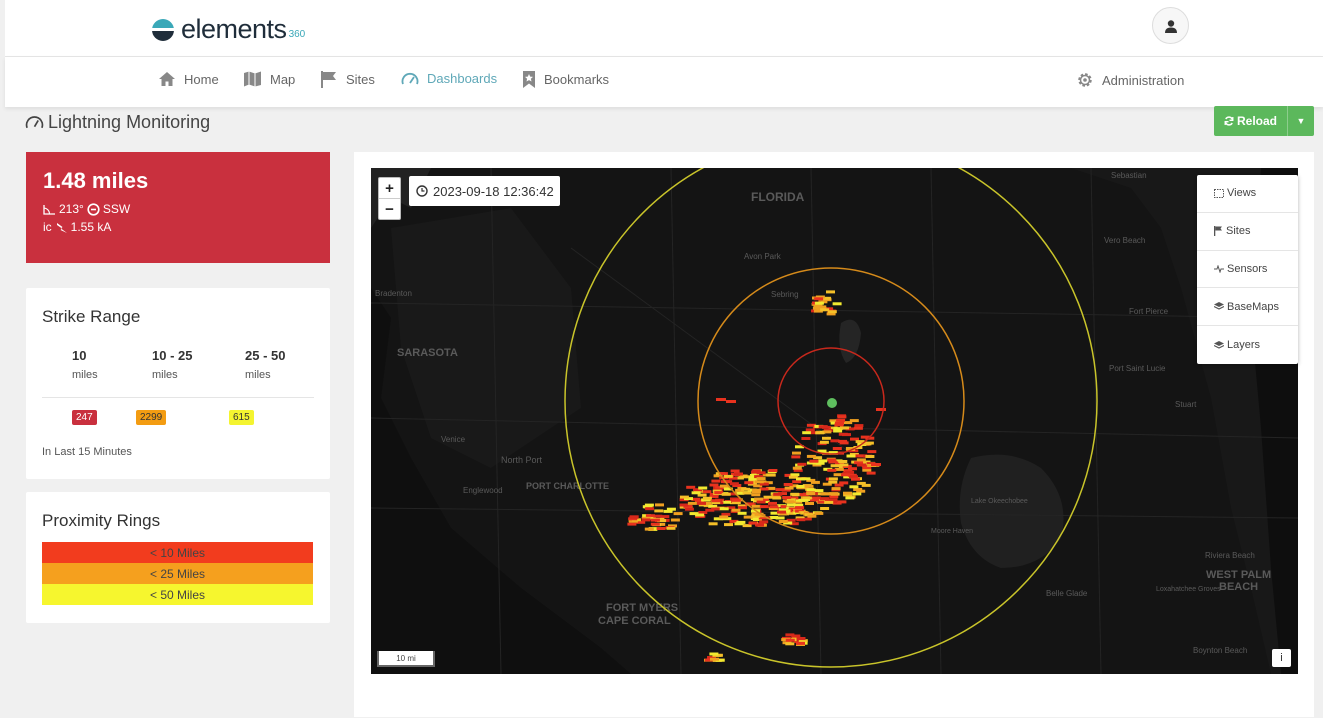 This screenshot has width=1323, height=718. I want to click on proximity-rings-title: Proximity Rings, so click(101, 520).